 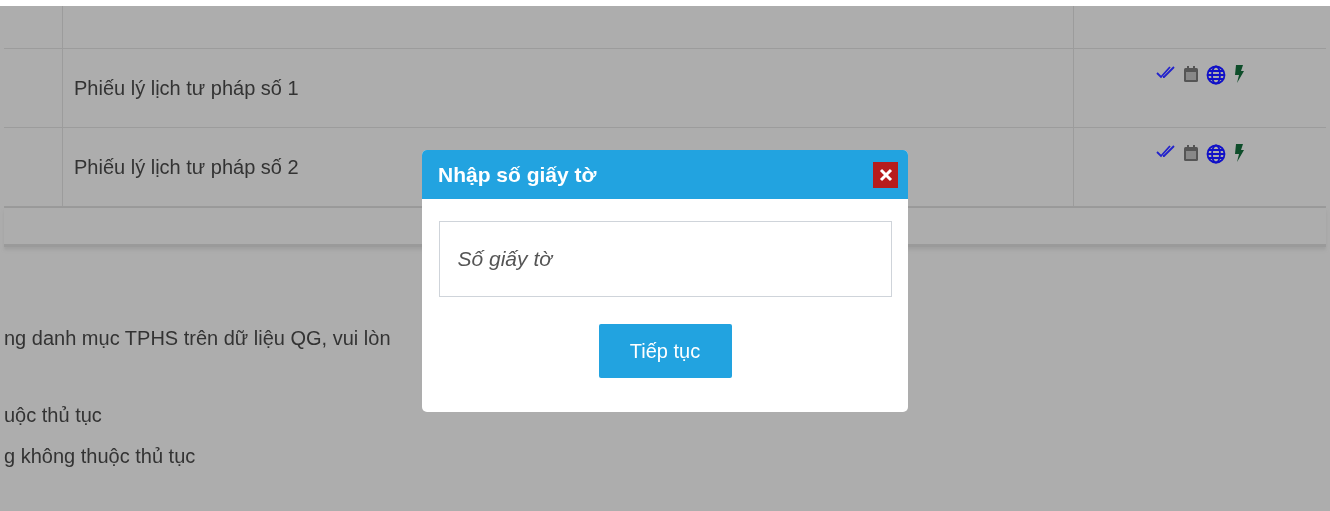 I want to click on document-name: Phiếu lý lịch tư pháp số 1, so click(x=186, y=88).